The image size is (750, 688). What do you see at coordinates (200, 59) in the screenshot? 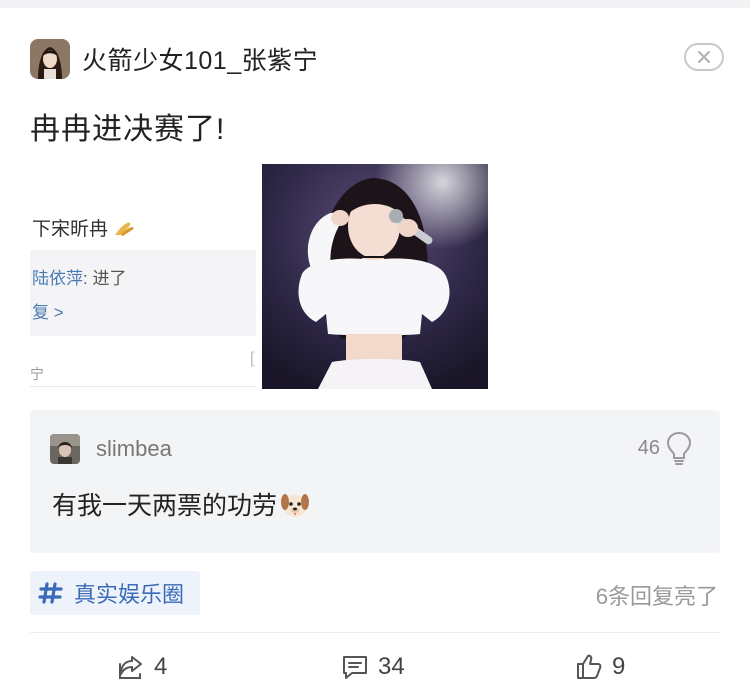
I see `author-name: 火箭少女101_张紫宁` at bounding box center [200, 59].